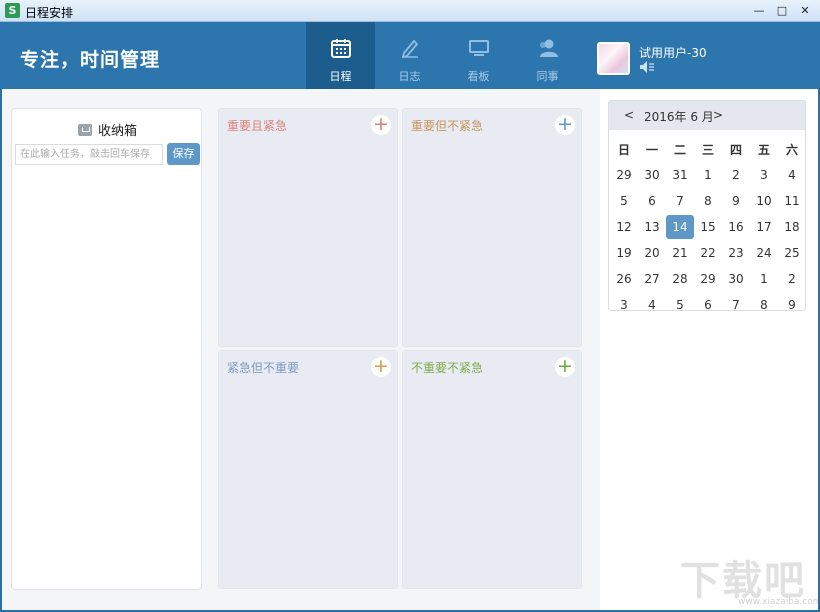 This screenshot has height=612, width=820. I want to click on calendar-day: 24, so click(764, 253).